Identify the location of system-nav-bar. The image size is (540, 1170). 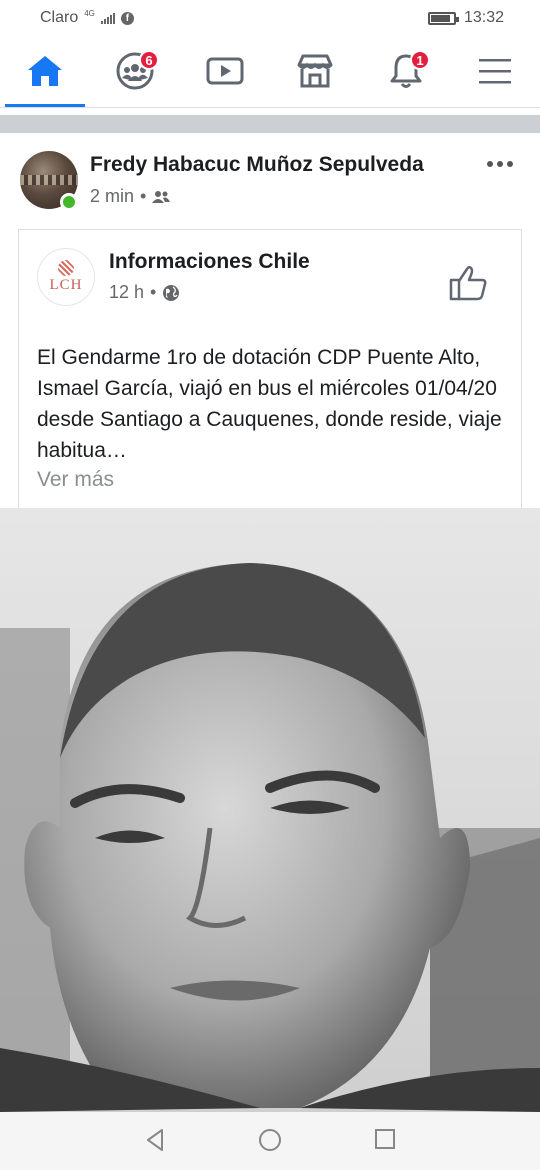
(270, 1141).